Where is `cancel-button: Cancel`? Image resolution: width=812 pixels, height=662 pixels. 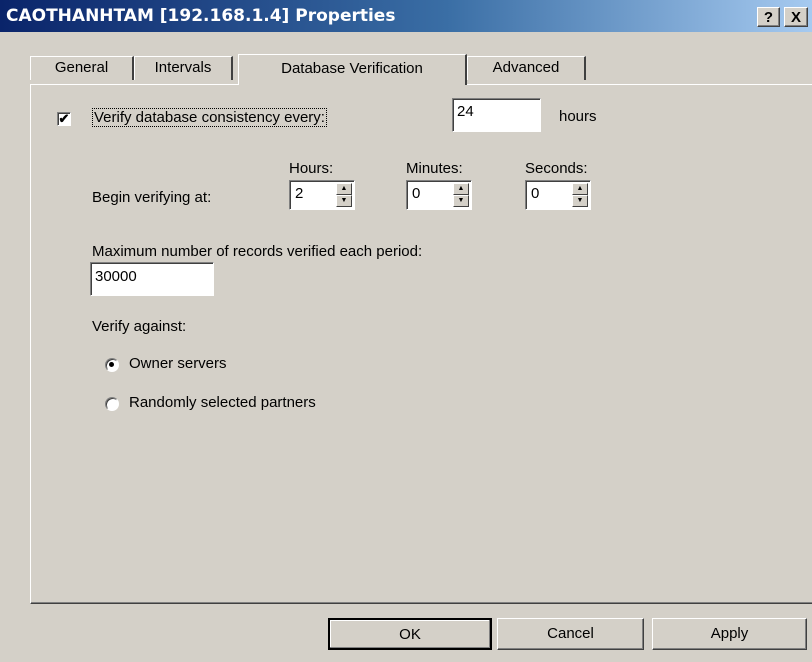
cancel-button: Cancel is located at coordinates (570, 634).